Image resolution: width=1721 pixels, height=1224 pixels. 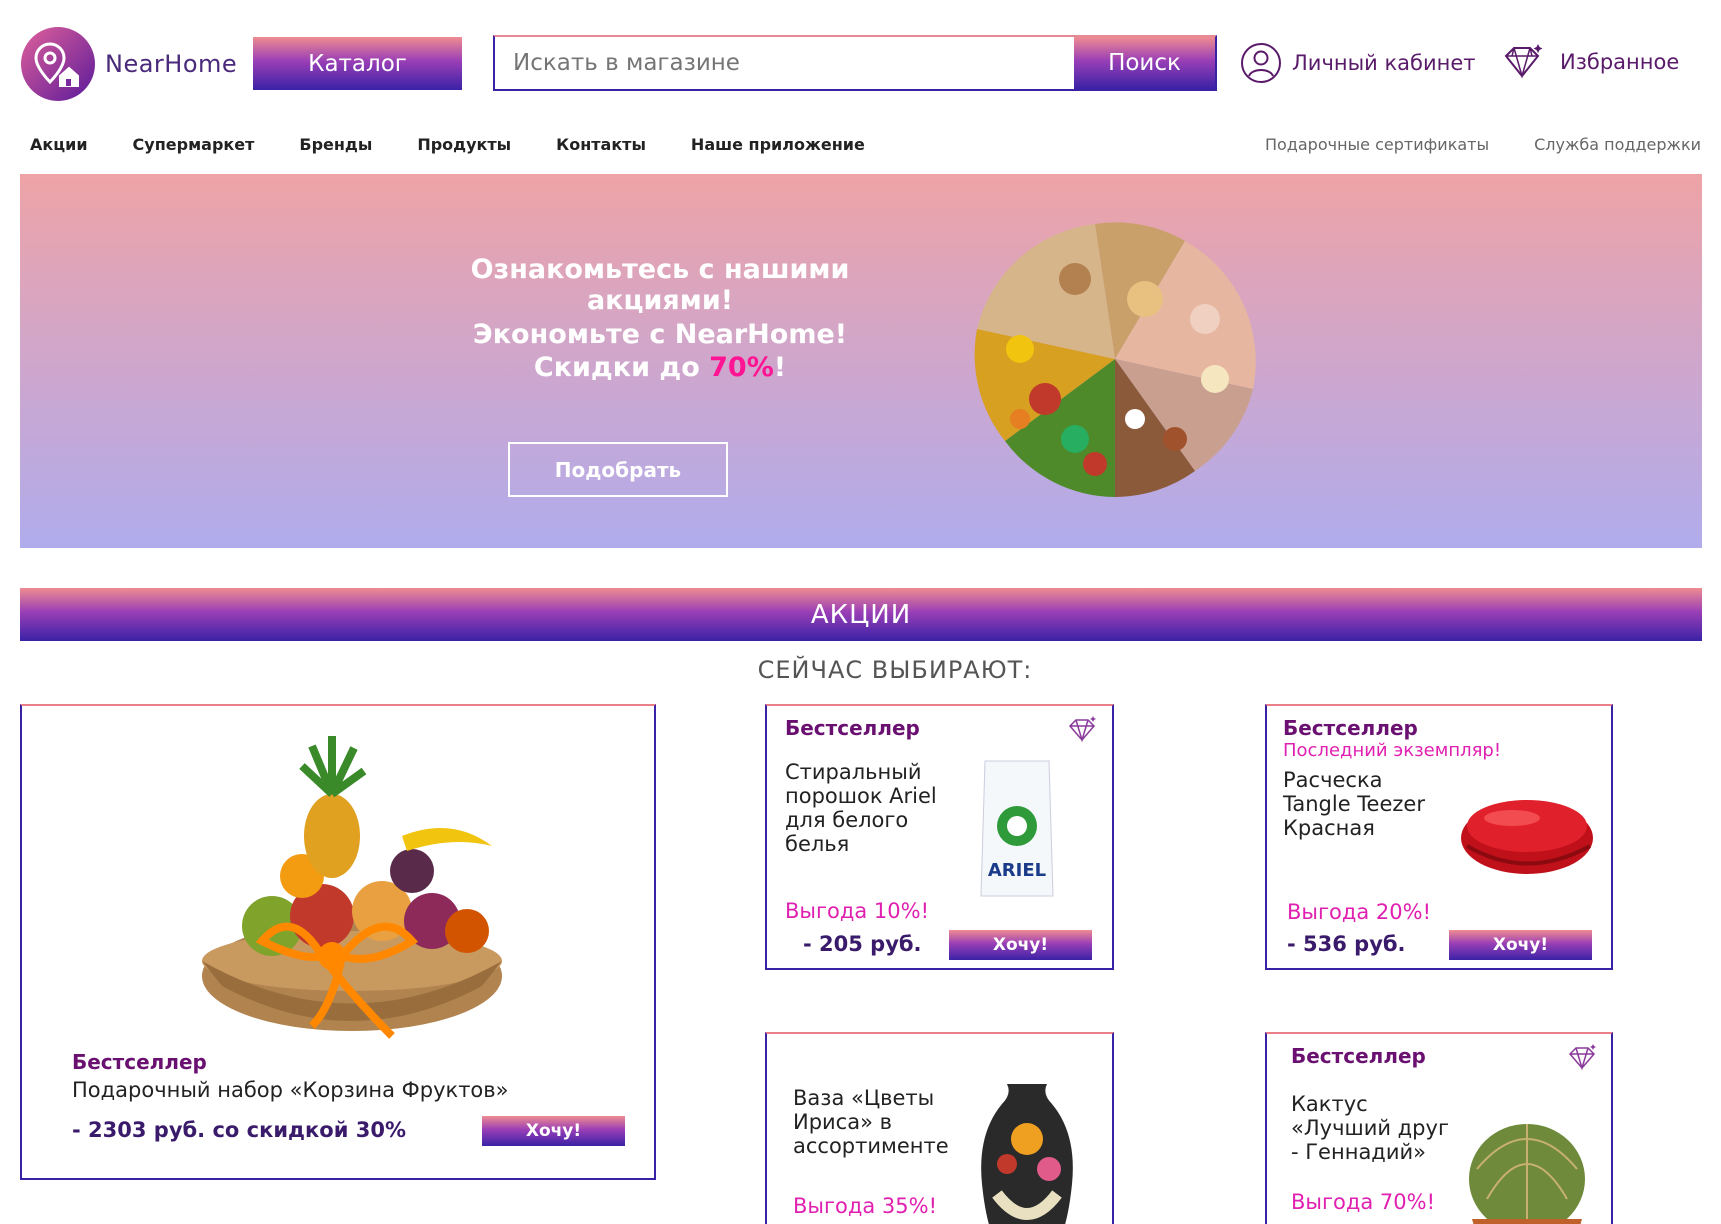 What do you see at coordinates (1354, 804) in the screenshot?
I see `product-name: Расческа Tangle Teezer Красная` at bounding box center [1354, 804].